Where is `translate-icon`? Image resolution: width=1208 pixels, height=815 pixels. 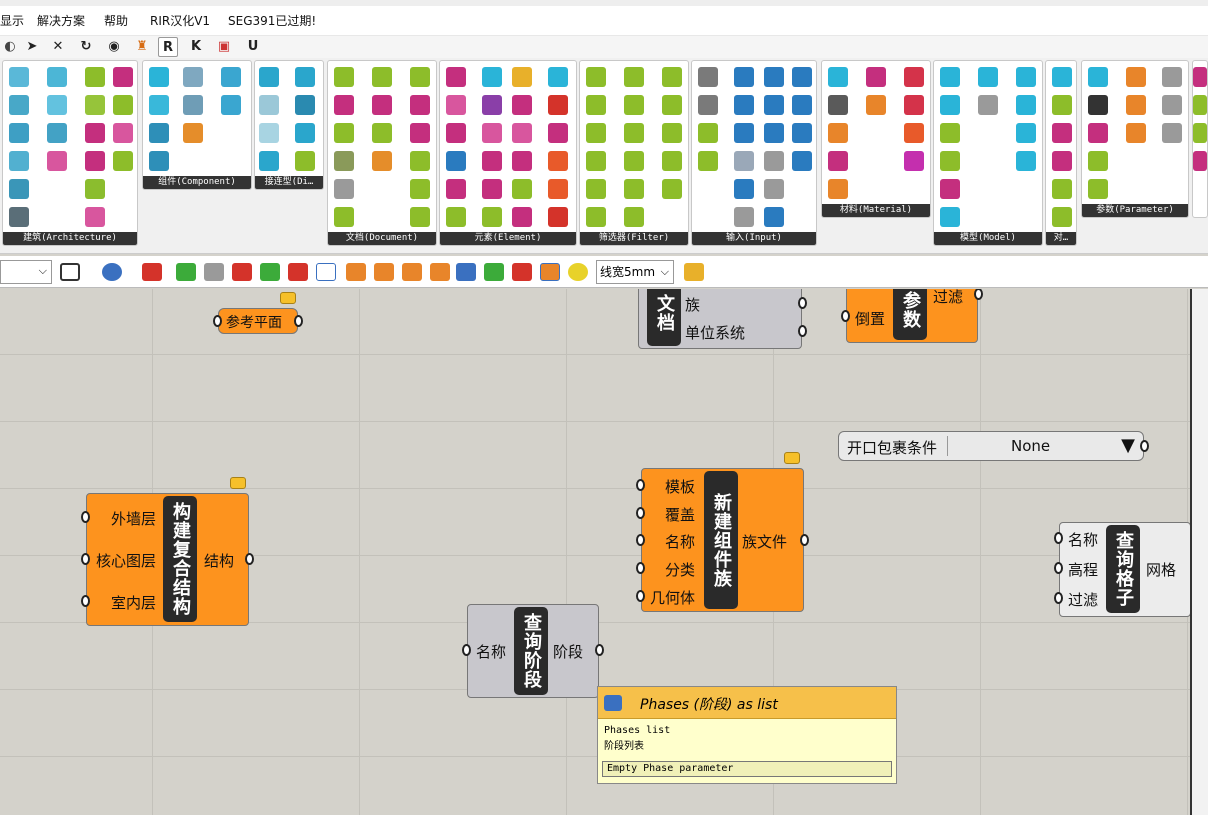 translate-icon is located at coordinates (694, 272).